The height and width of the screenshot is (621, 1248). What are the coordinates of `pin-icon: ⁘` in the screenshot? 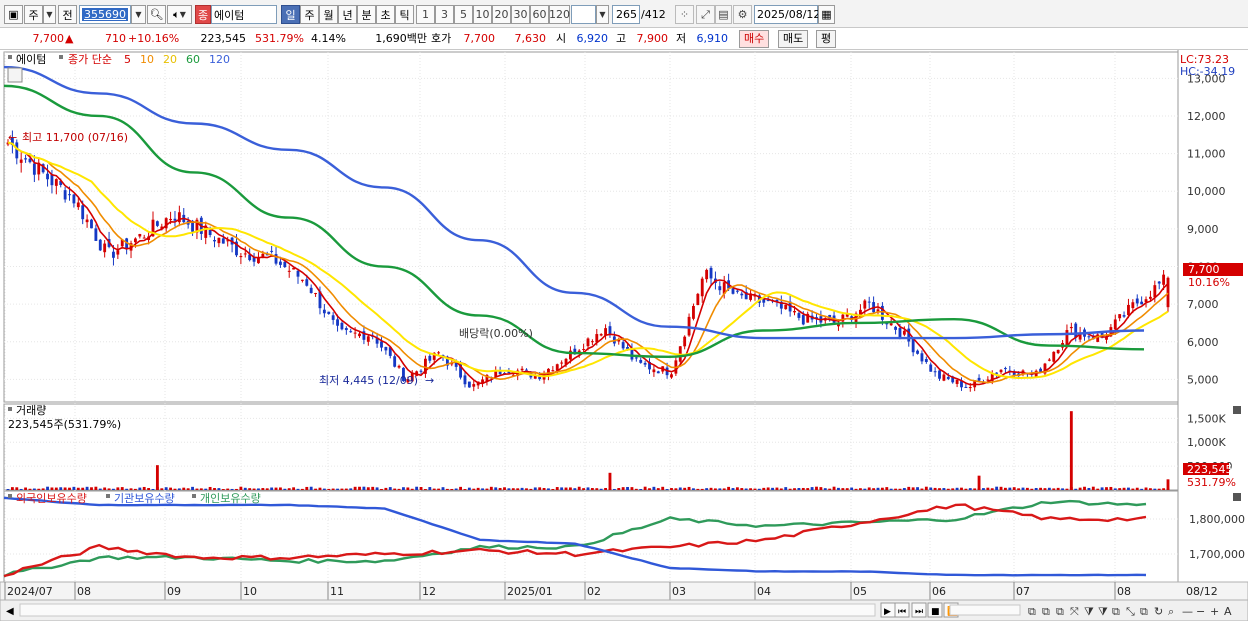 It's located at (684, 14).